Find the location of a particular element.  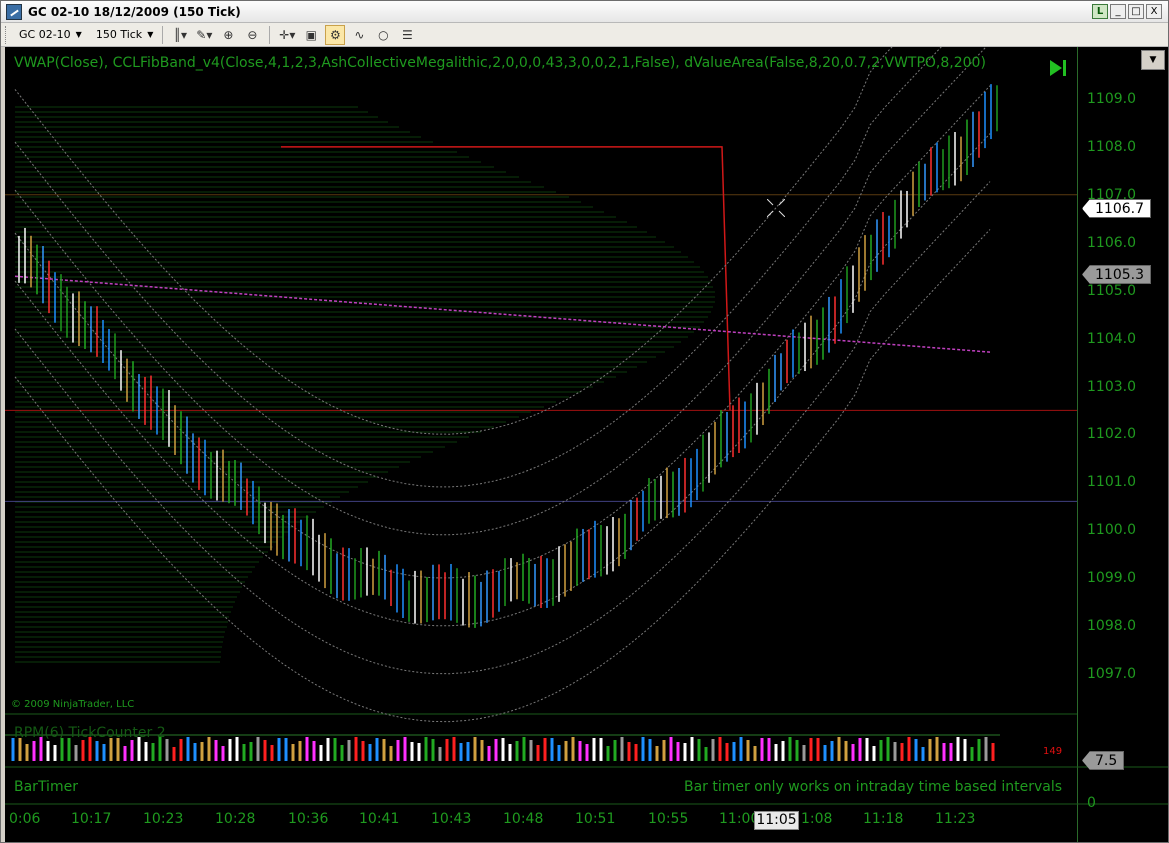

vwap-line is located at coordinates (502, 314).